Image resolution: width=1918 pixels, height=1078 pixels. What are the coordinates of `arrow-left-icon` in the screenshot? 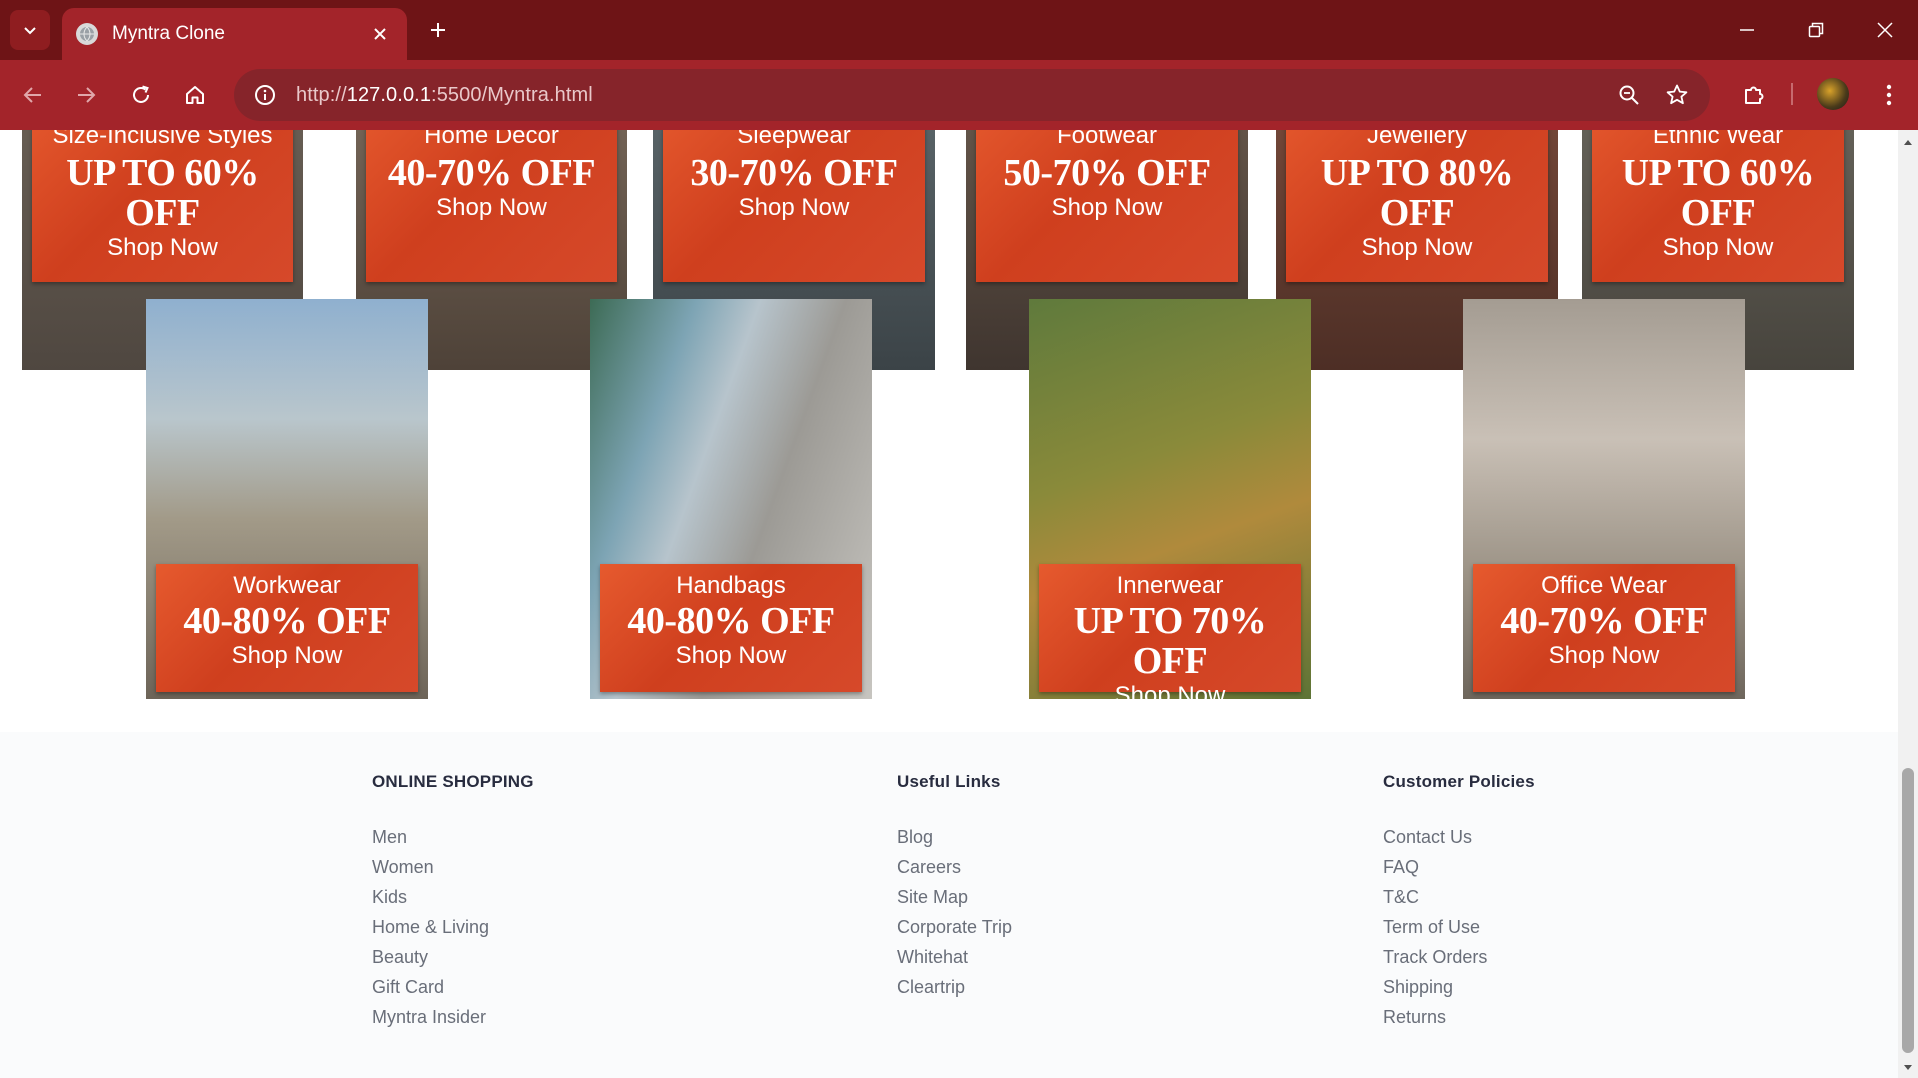 It's located at (32, 95).